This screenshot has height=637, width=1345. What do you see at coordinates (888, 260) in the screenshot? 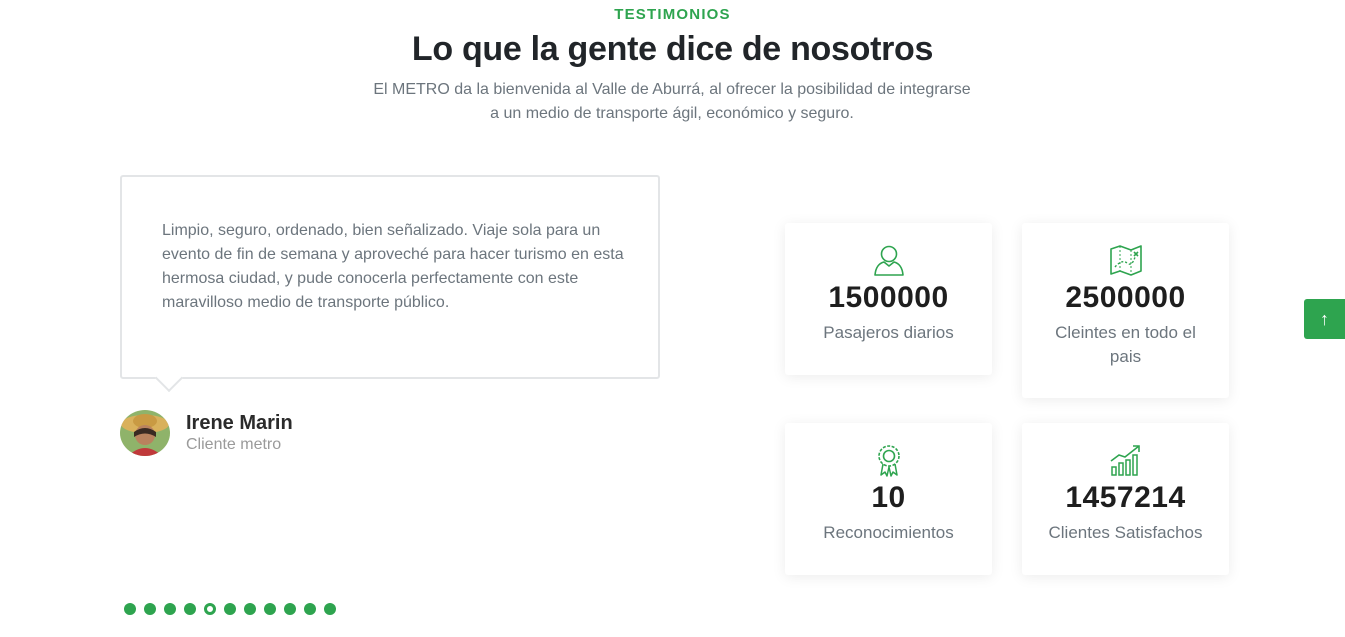
I see `user-icon` at bounding box center [888, 260].